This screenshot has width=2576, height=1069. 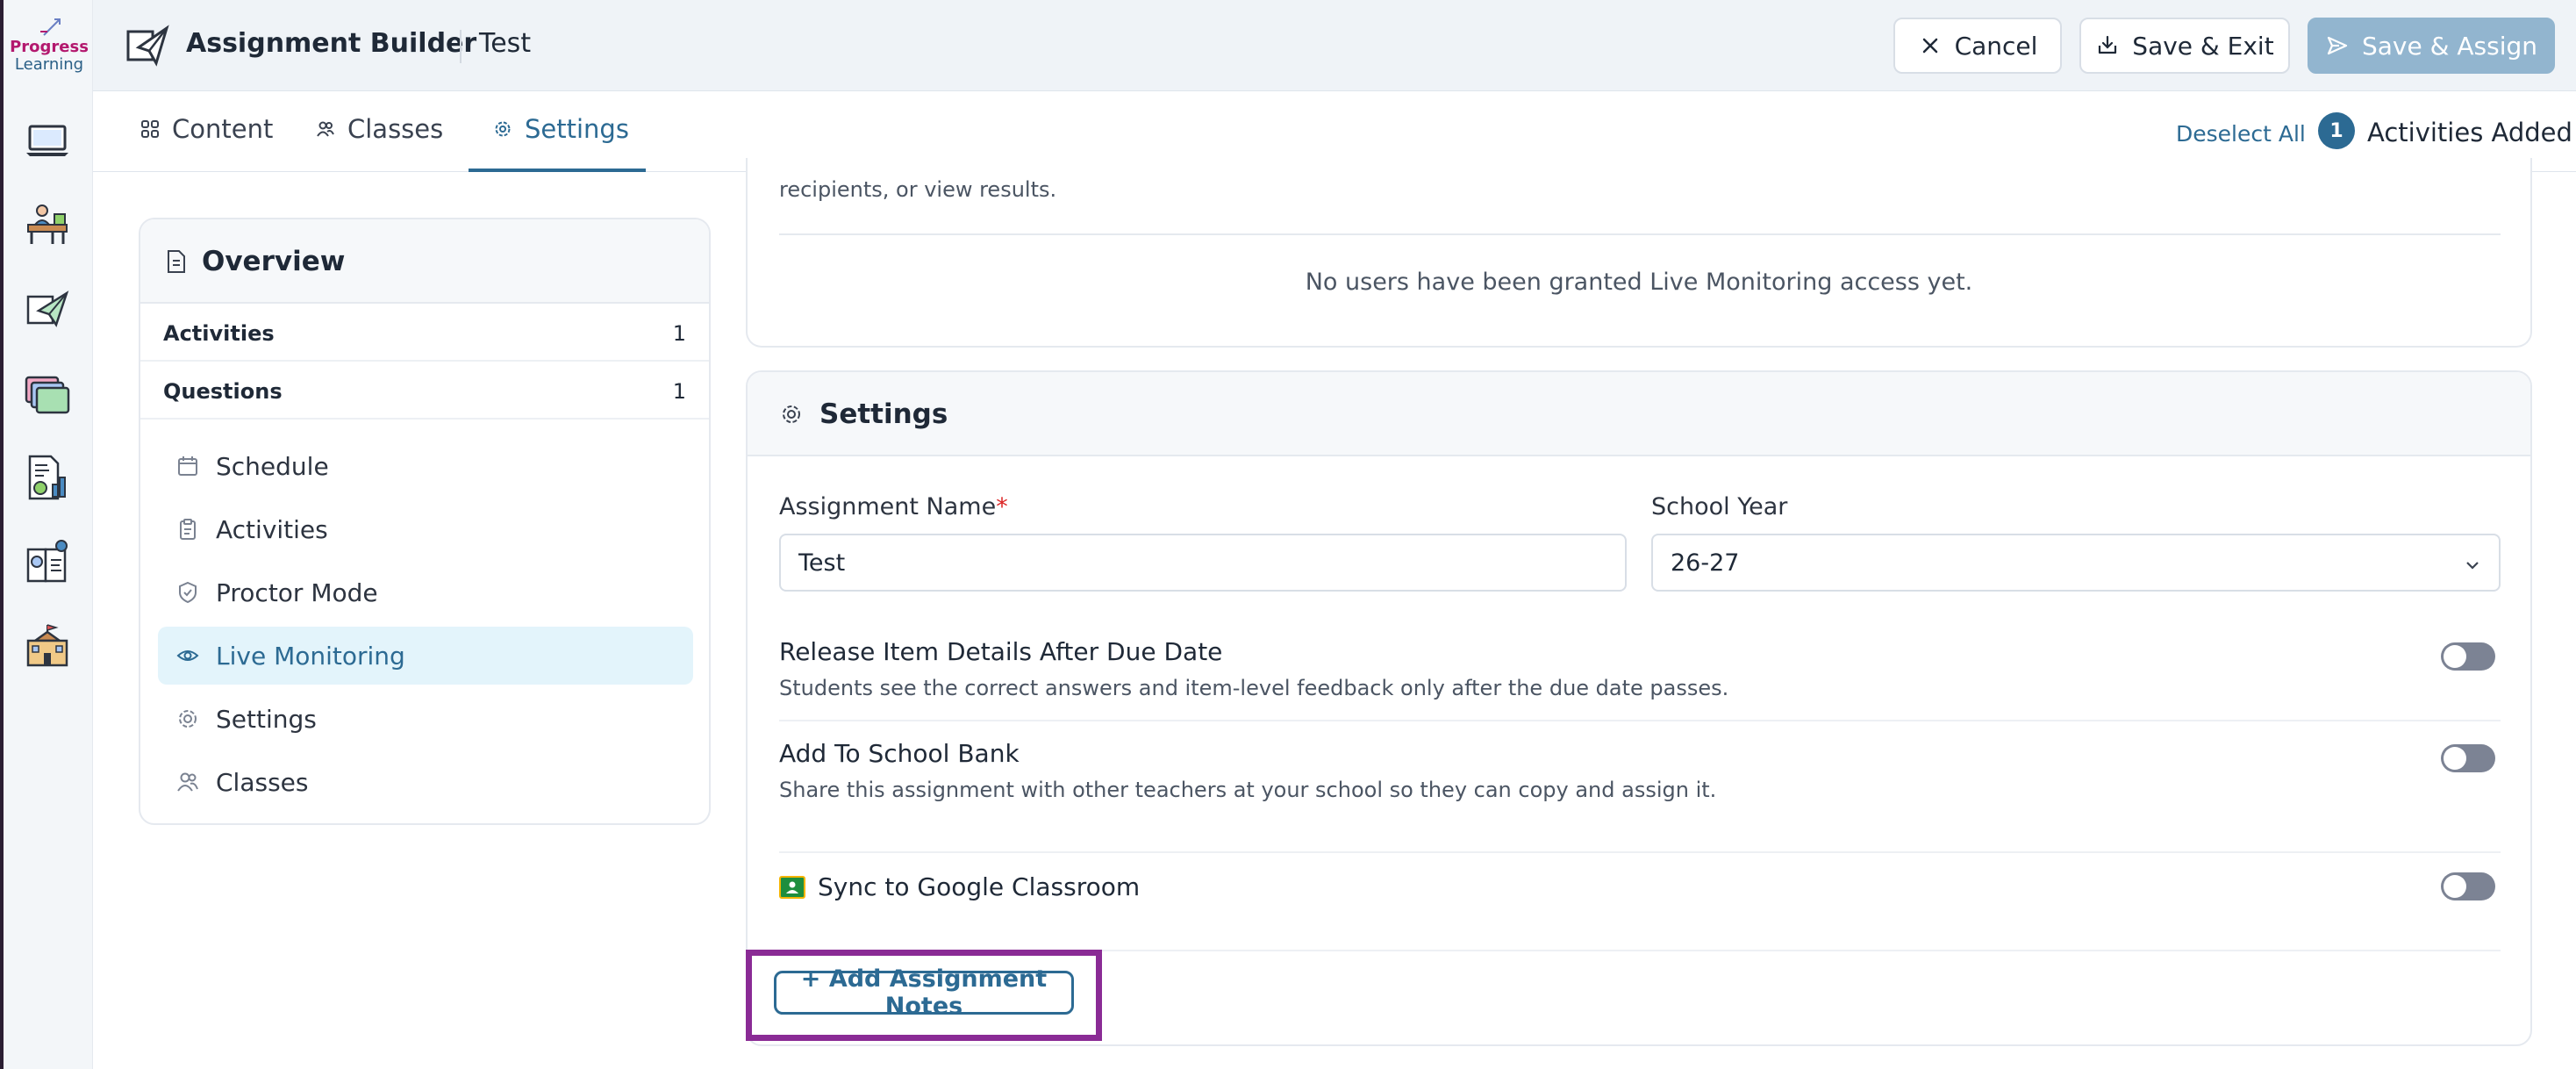 I want to click on tab-classes: Classes, so click(x=379, y=129).